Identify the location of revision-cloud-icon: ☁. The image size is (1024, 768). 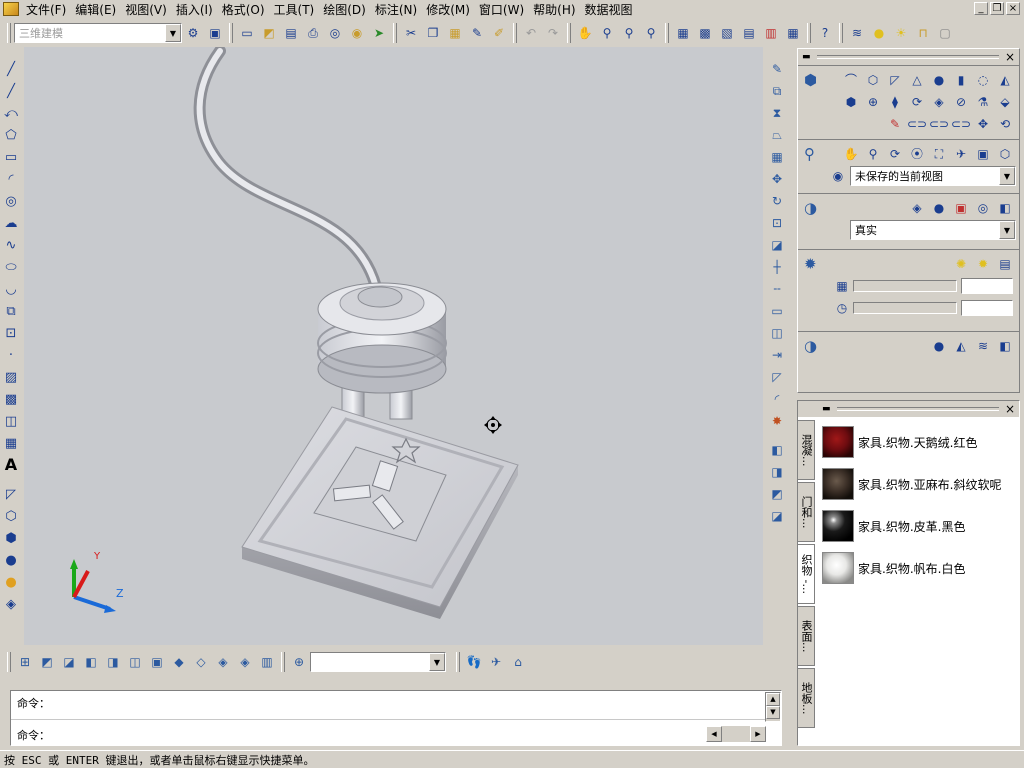
(11, 223).